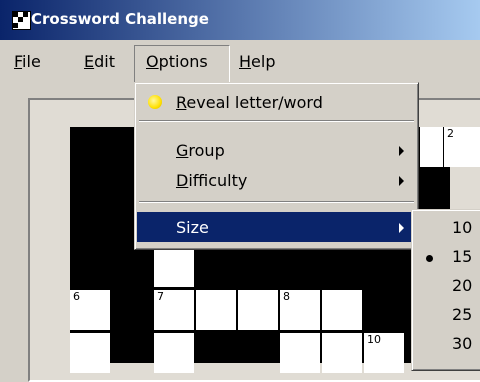  What do you see at coordinates (174, 310) in the screenshot?
I see `grid-cell: 7` at bounding box center [174, 310].